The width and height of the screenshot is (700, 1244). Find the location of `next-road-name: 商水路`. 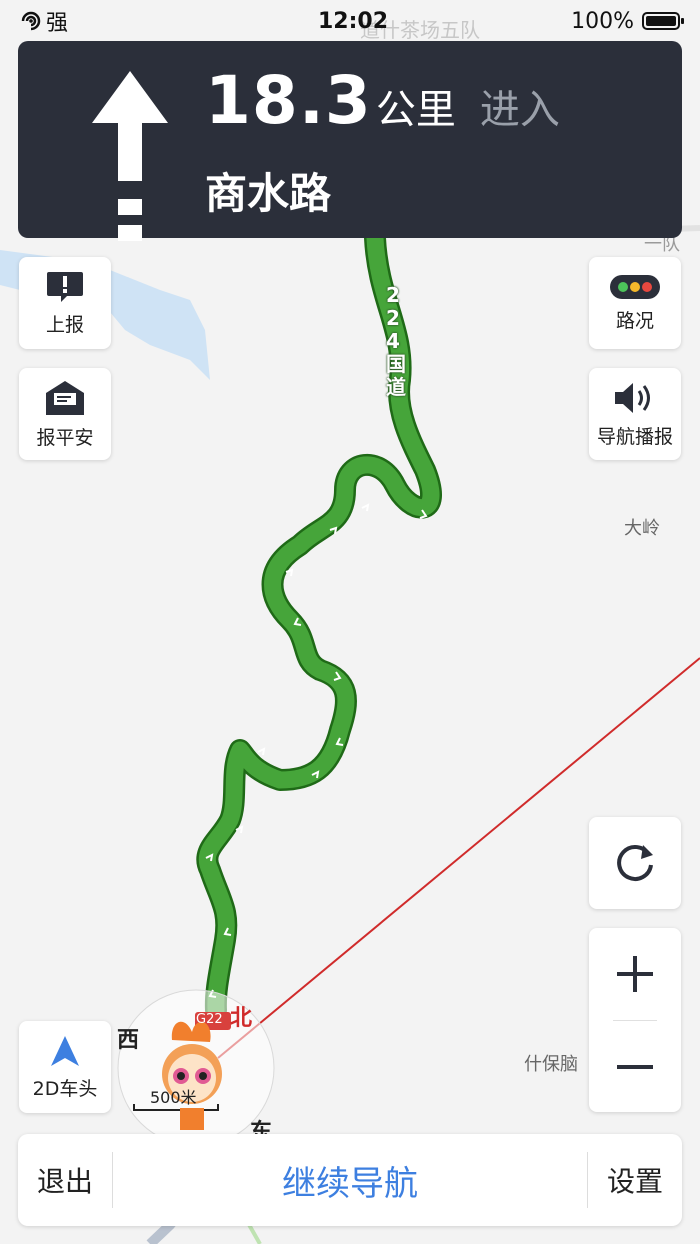

next-road-name: 商水路 is located at coordinates (268, 193).